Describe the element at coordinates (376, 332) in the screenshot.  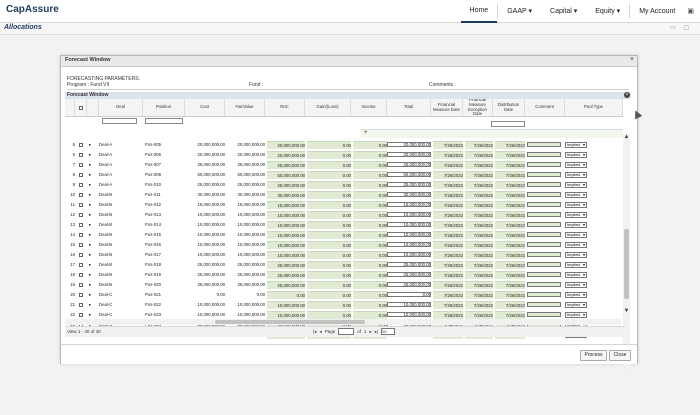
I see `last-page-icon: ▸|` at that location.